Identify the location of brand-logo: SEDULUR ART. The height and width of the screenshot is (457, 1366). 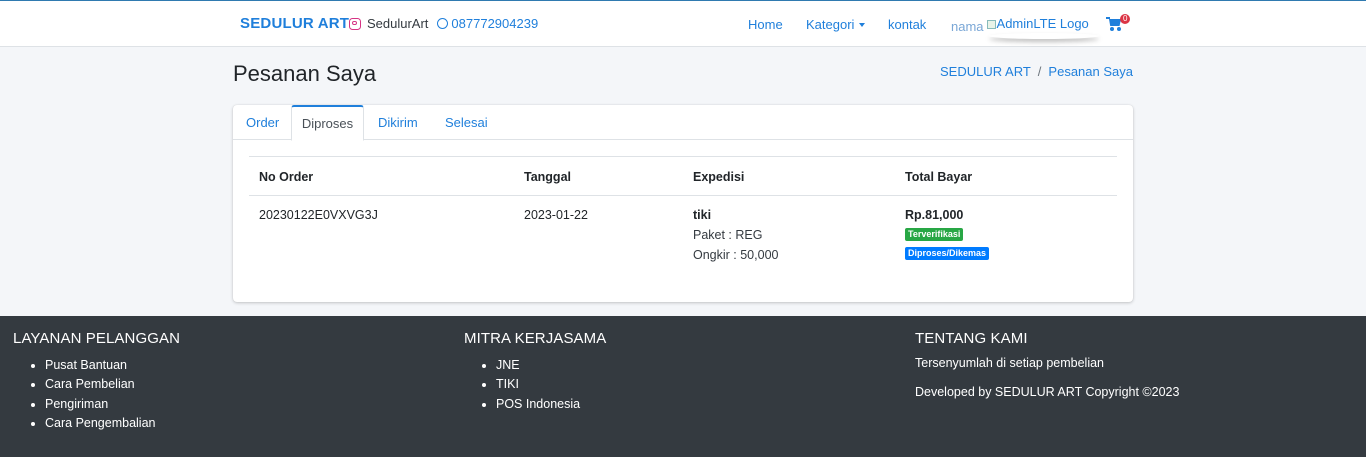
(294, 23).